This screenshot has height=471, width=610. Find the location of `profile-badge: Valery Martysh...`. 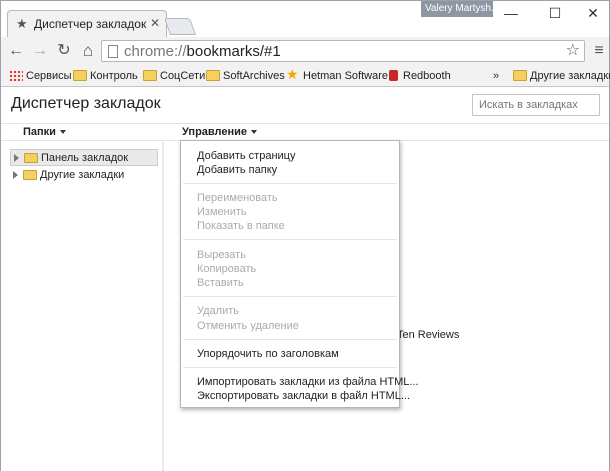

profile-badge: Valery Martysh... is located at coordinates (457, 9).